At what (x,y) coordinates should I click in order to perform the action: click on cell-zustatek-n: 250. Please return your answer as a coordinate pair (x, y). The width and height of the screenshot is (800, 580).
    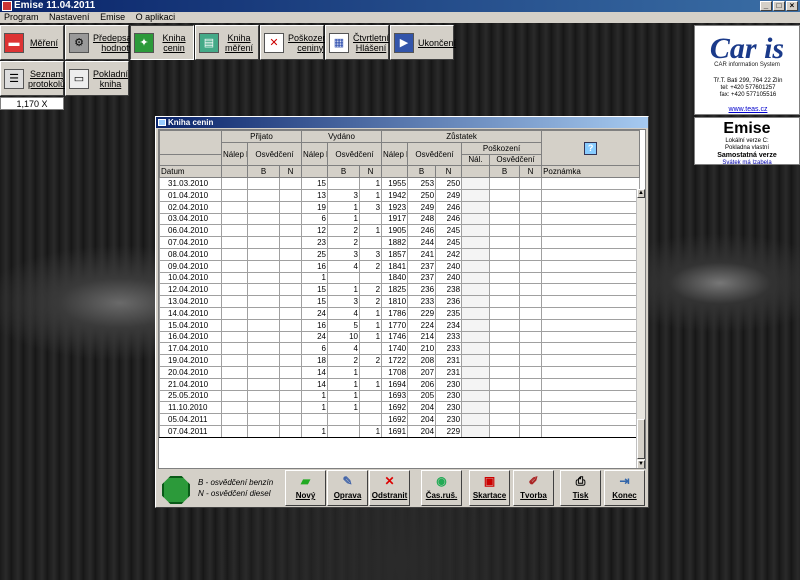
    Looking at the image, I should click on (449, 183).